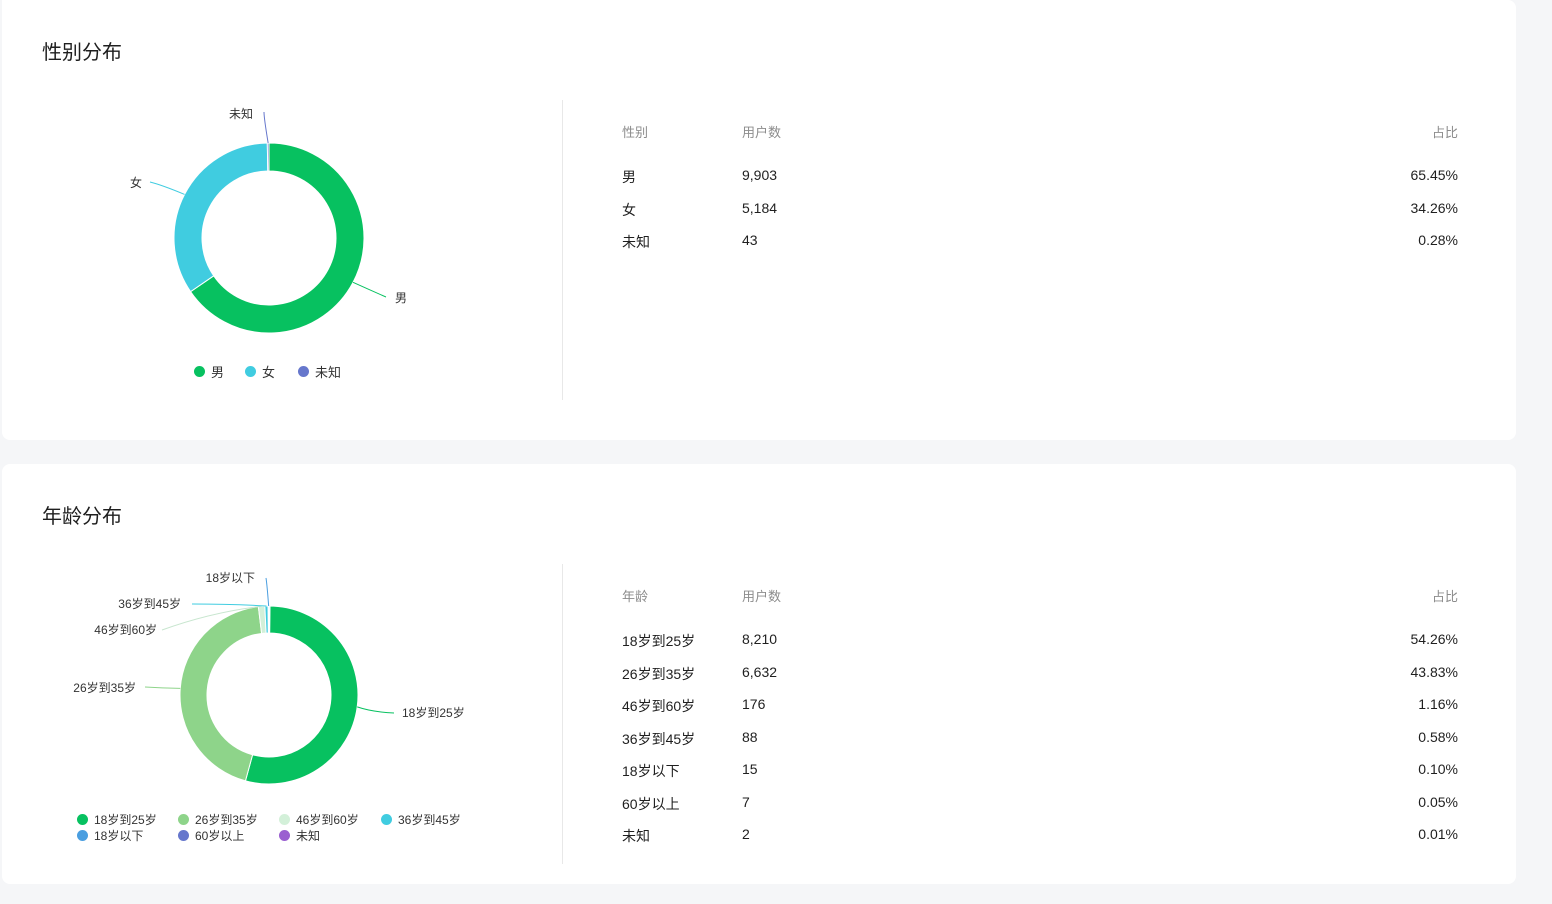 The image size is (1552, 904). Describe the element at coordinates (746, 834) in the screenshot. I see `age-cell: 2` at that location.